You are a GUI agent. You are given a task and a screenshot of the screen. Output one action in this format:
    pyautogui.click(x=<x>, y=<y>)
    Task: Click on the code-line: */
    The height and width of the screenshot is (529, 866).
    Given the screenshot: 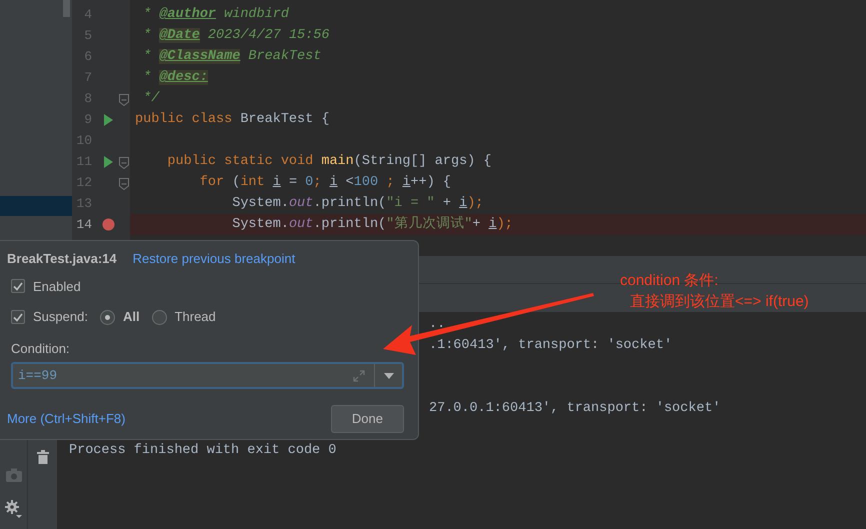 What is the action you would take?
    pyautogui.click(x=151, y=99)
    